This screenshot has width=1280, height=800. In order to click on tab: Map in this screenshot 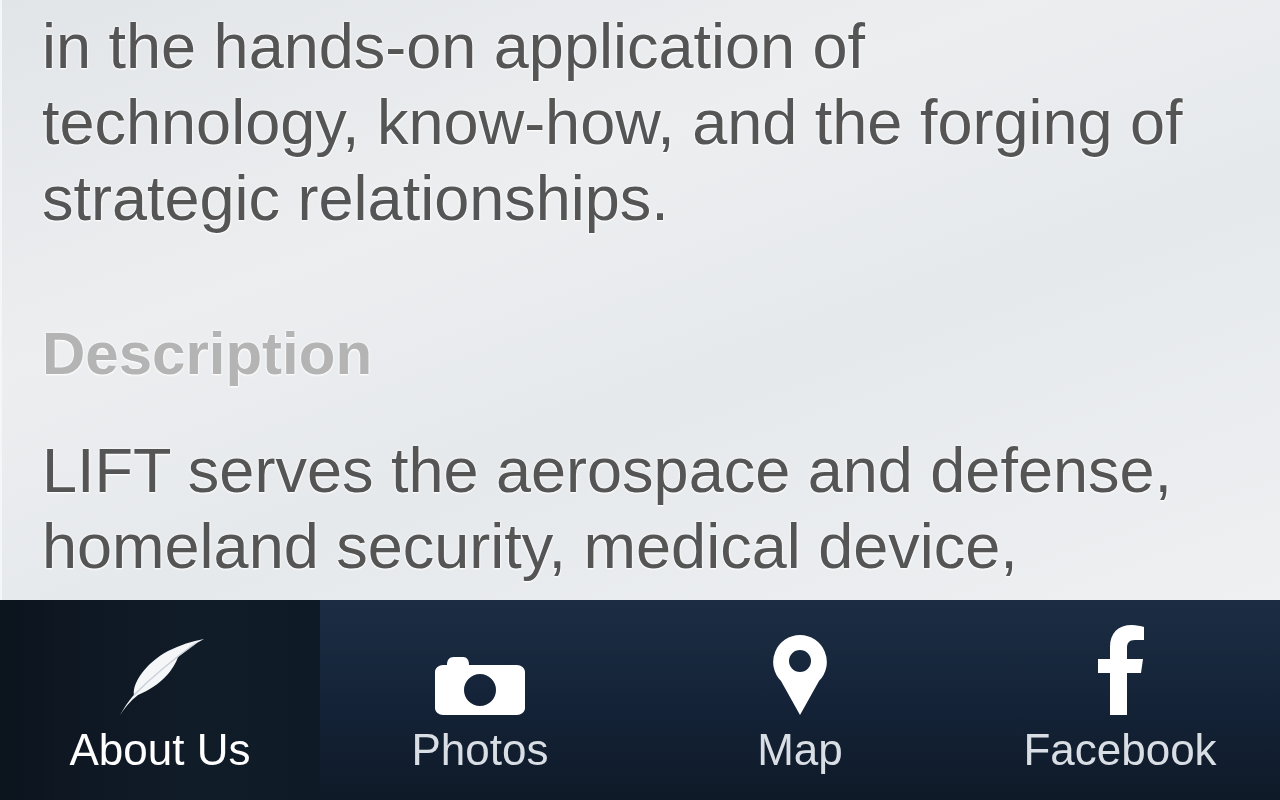, I will do `click(800, 700)`.